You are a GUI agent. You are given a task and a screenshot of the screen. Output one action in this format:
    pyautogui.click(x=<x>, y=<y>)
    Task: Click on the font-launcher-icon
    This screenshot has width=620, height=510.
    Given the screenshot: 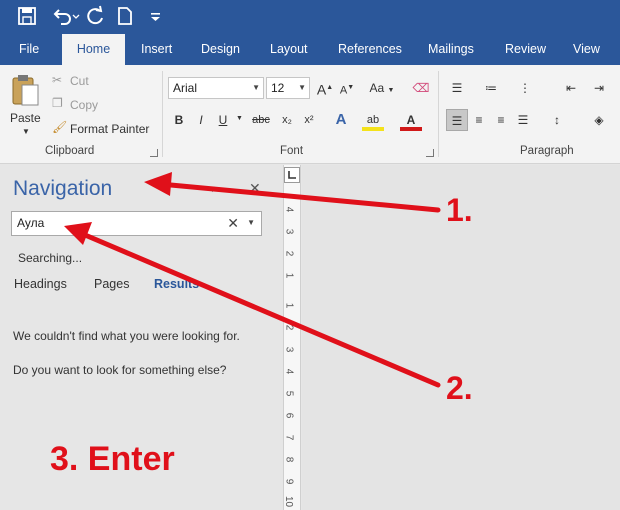 What is the action you would take?
    pyautogui.click(x=430, y=153)
    